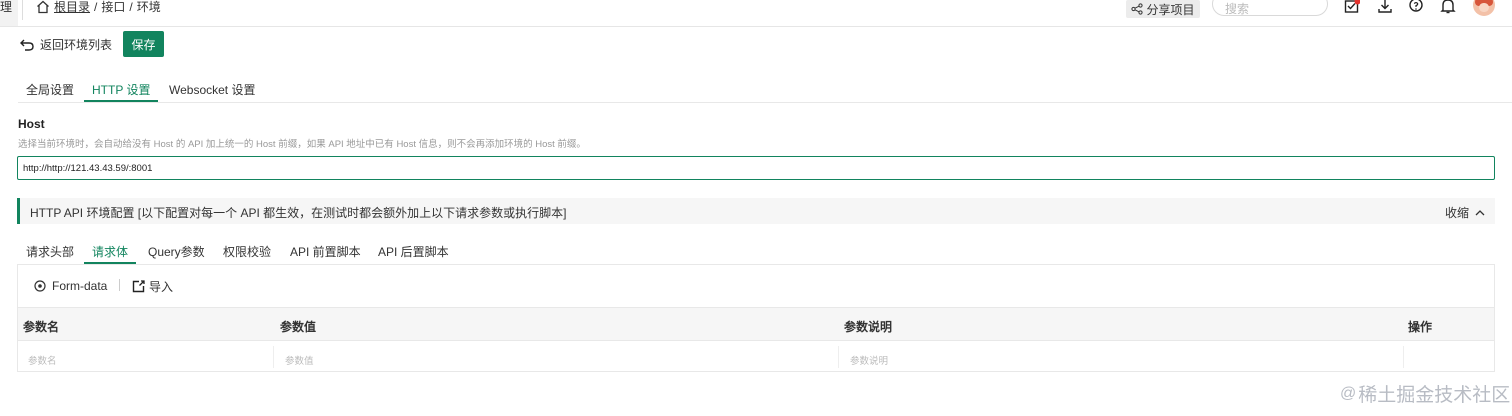 Image resolution: width=1512 pixels, height=416 pixels. I want to click on tab-request-headers: 请求头部, so click(50, 254).